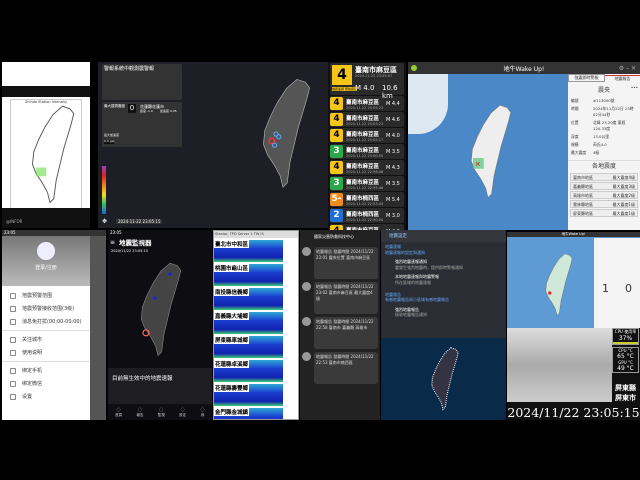 This screenshot has height=480, width=640. What do you see at coordinates (139, 222) in the screenshot?
I see `timestamp: 2024-11-22 23:05:15` at bounding box center [139, 222].